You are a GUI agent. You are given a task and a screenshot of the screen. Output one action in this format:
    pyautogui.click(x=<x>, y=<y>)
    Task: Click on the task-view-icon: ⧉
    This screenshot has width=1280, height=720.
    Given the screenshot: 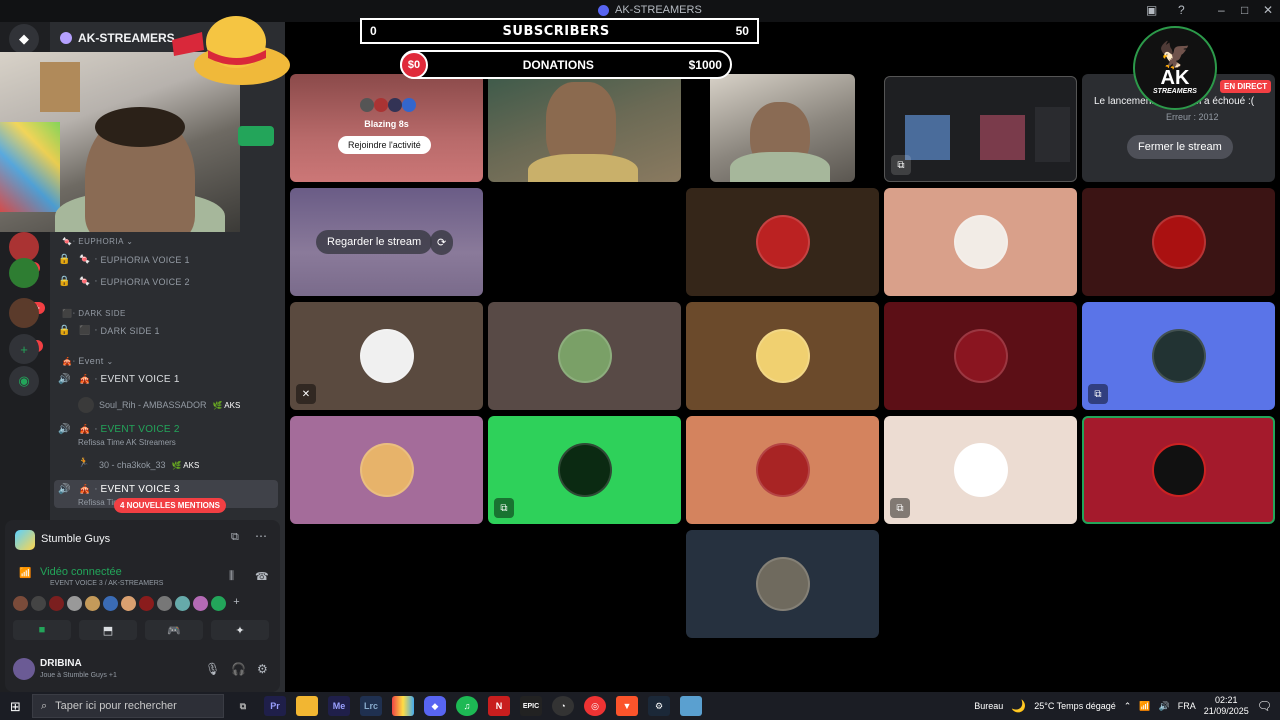 What is the action you would take?
    pyautogui.click(x=243, y=706)
    